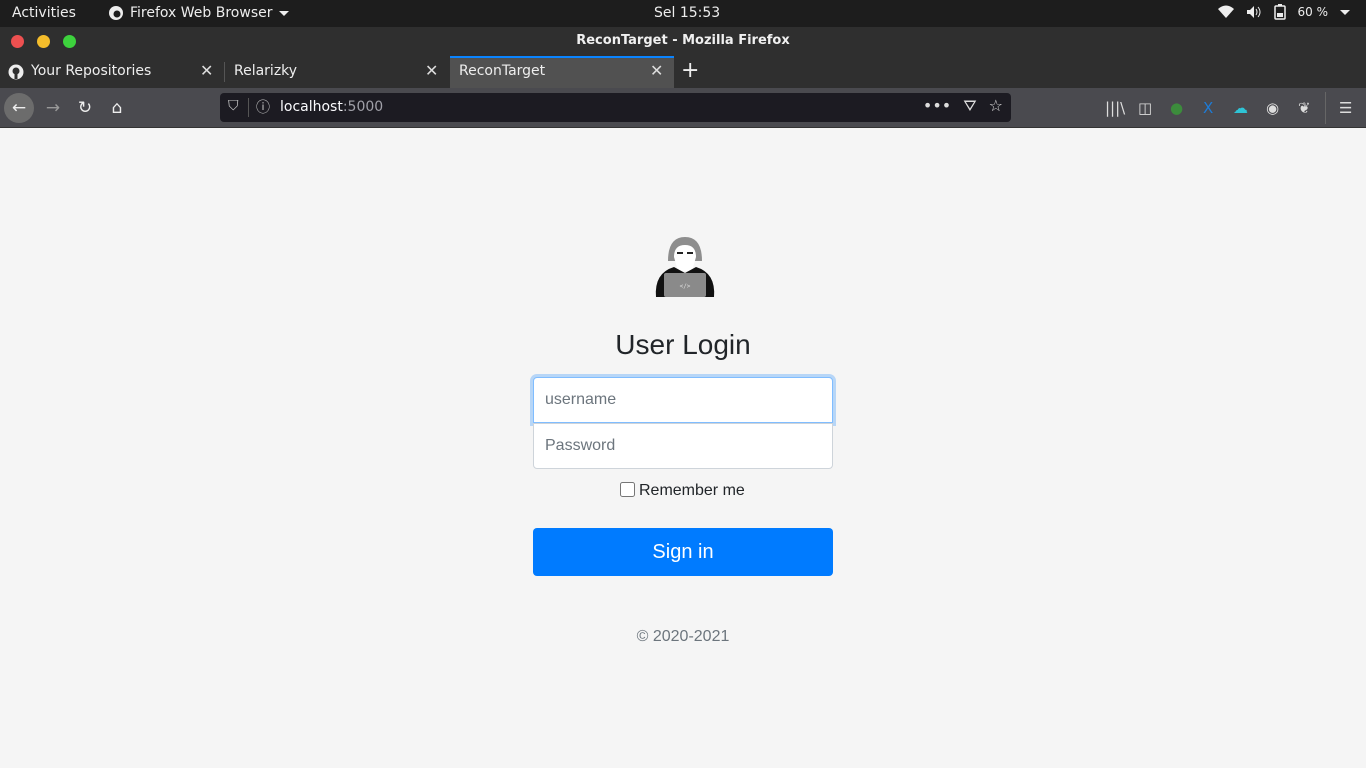 The height and width of the screenshot is (768, 1366). Describe the element at coordinates (969, 106) in the screenshot. I see `pocket-icon: ⛛` at that location.